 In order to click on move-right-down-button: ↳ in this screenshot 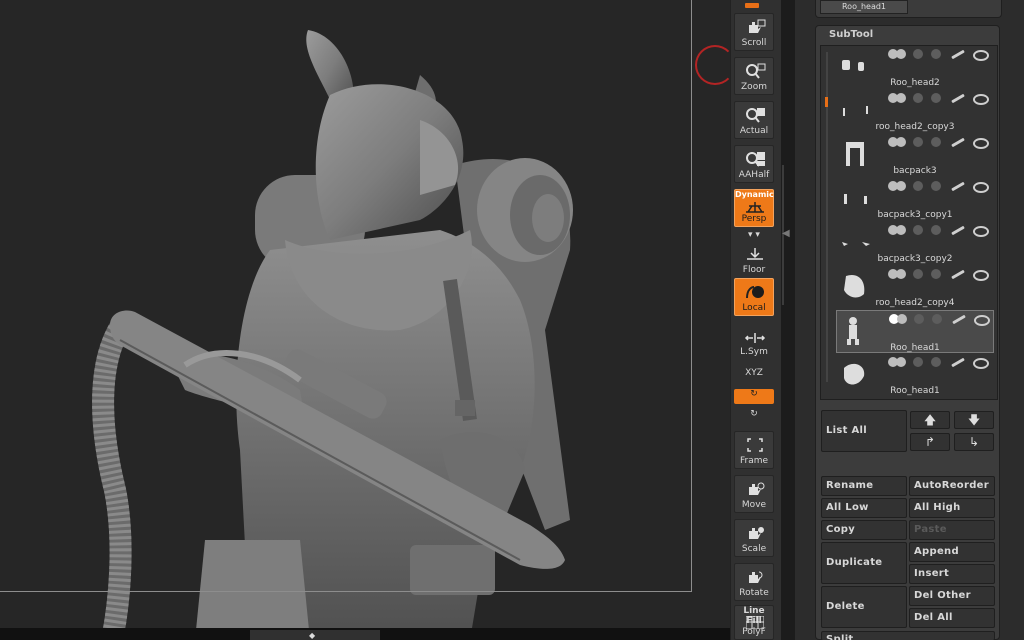, I will do `click(974, 442)`.